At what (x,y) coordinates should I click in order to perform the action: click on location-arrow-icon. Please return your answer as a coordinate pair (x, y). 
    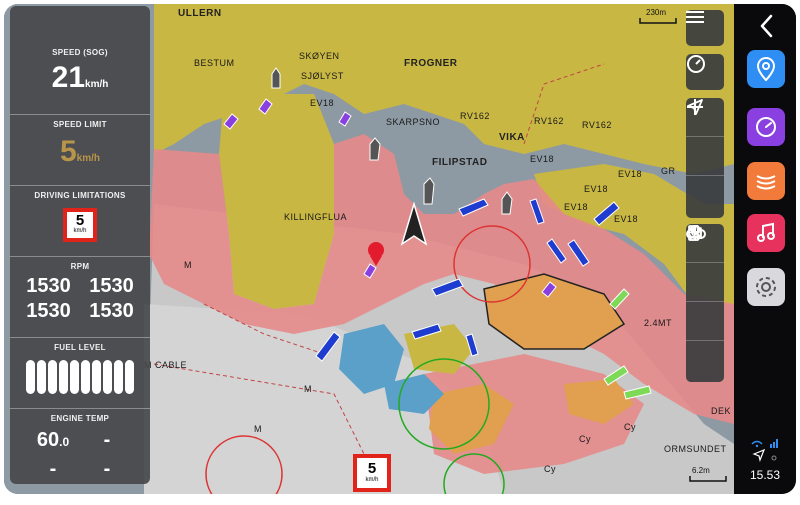
    Looking at the image, I should click on (759, 455).